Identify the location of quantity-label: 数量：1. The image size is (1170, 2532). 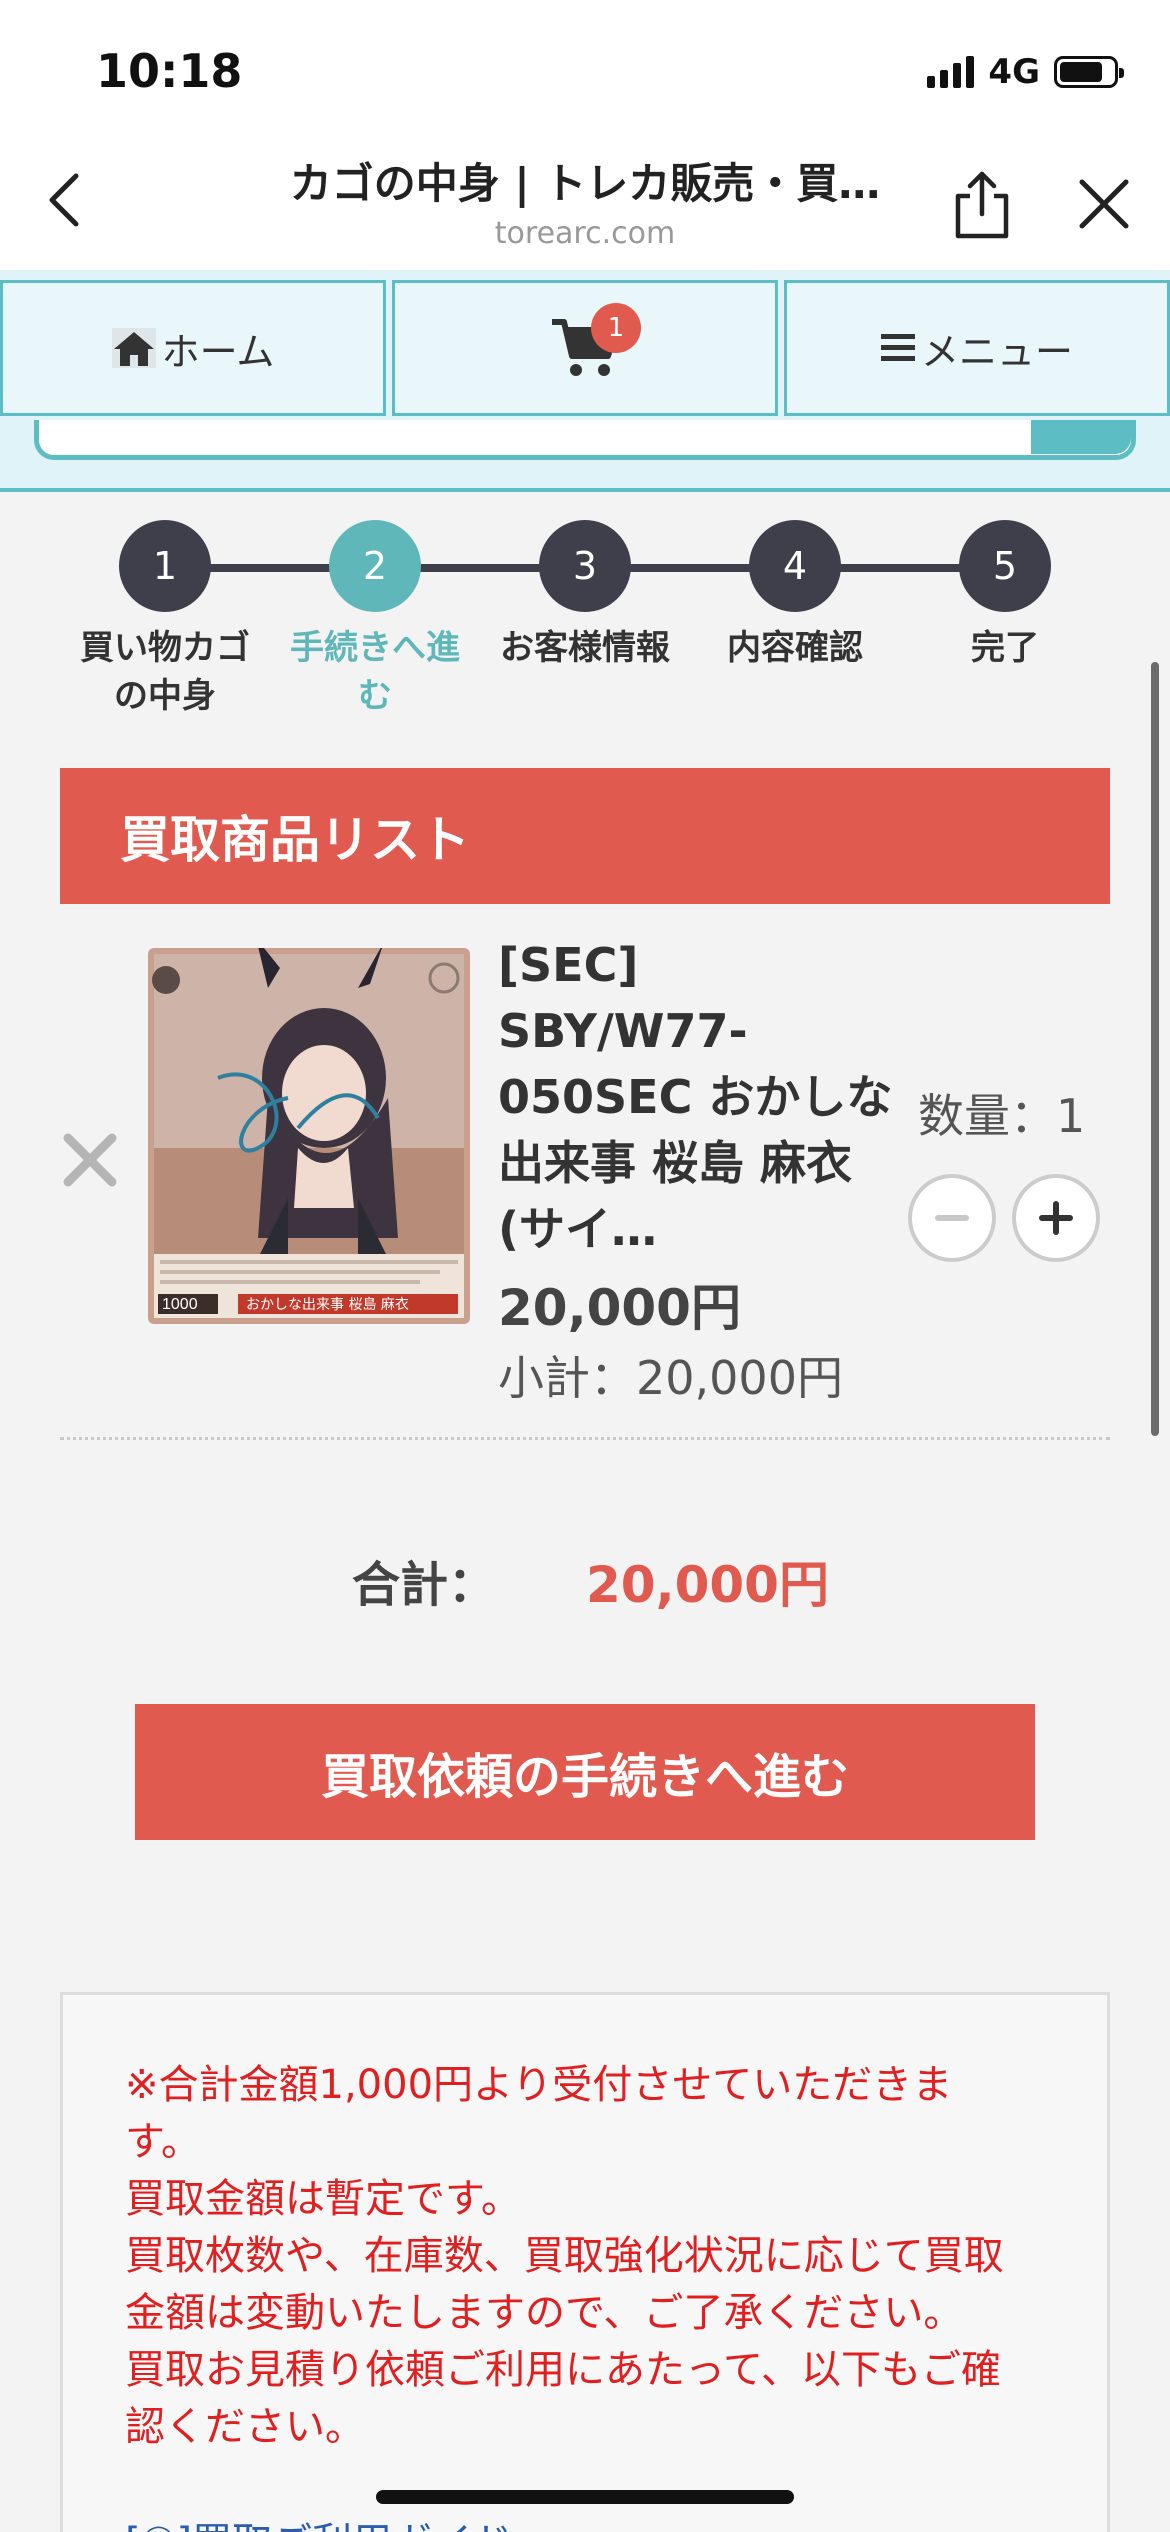
(1002, 1116).